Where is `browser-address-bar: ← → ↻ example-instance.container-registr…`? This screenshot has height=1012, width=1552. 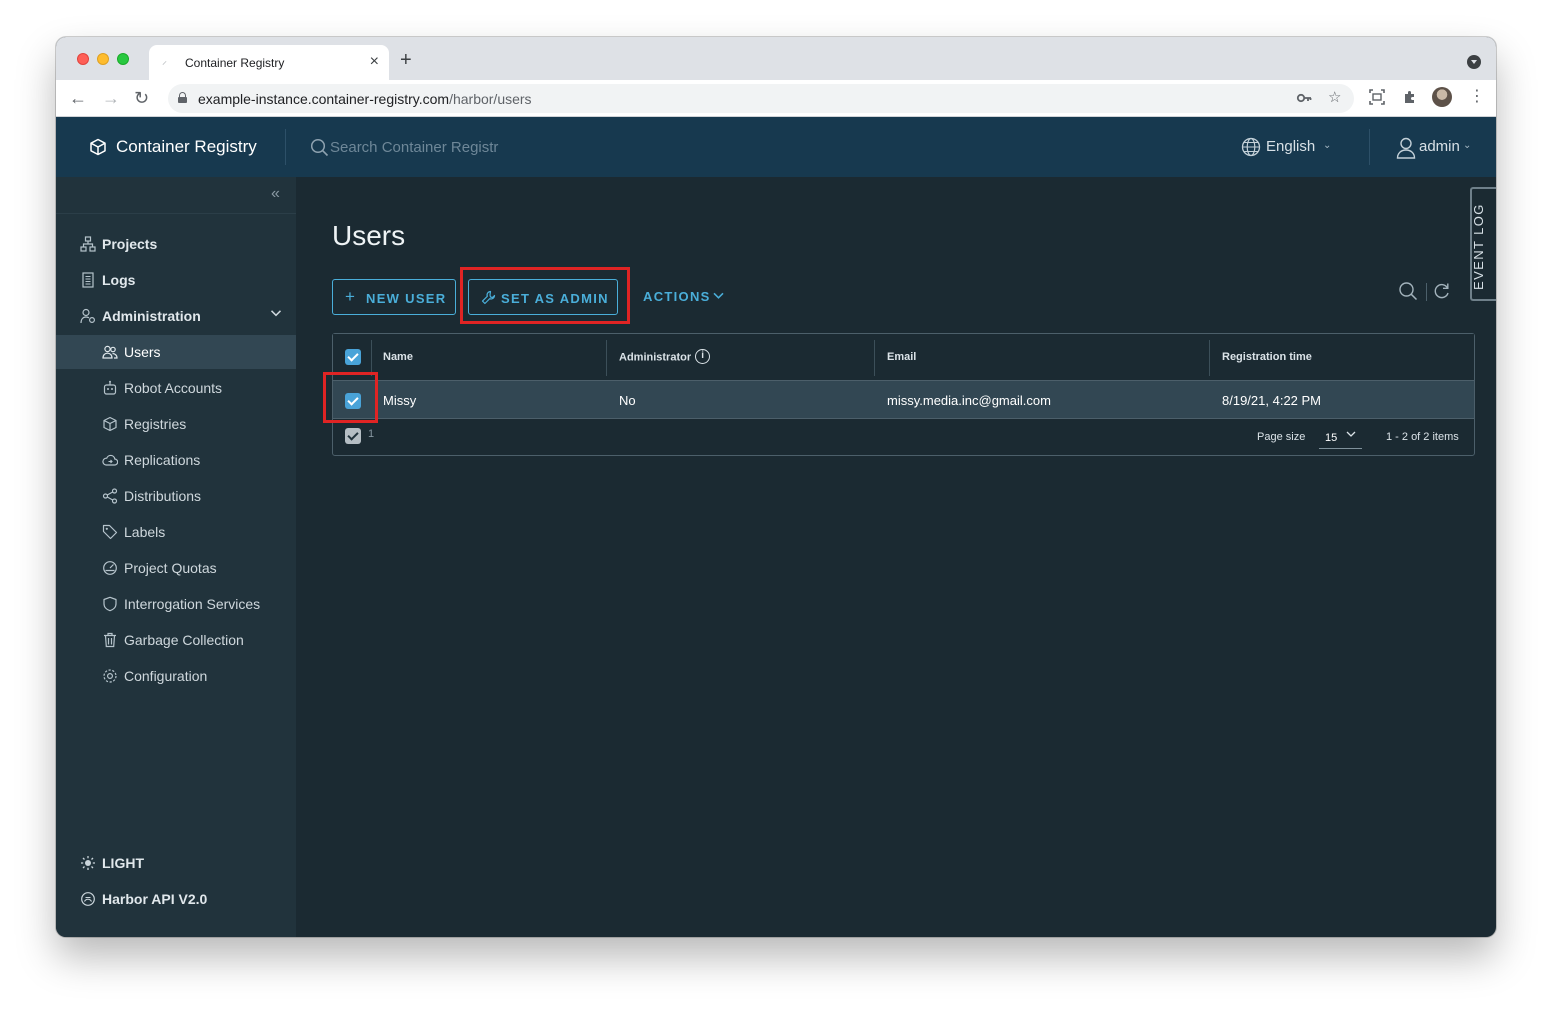 browser-address-bar: ← → ↻ example-instance.container-registr… is located at coordinates (776, 98).